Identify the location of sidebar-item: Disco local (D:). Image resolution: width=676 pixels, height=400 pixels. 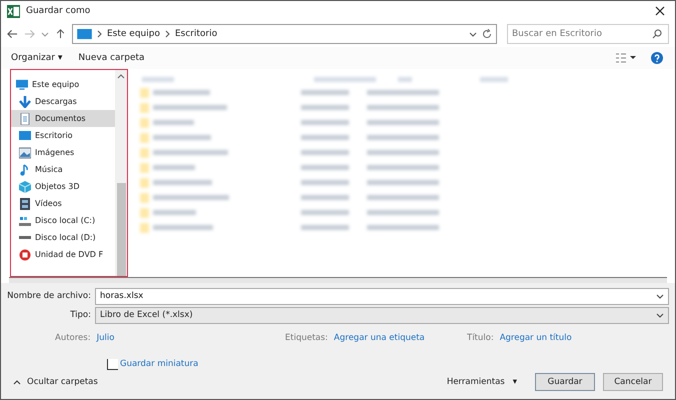
(63, 237).